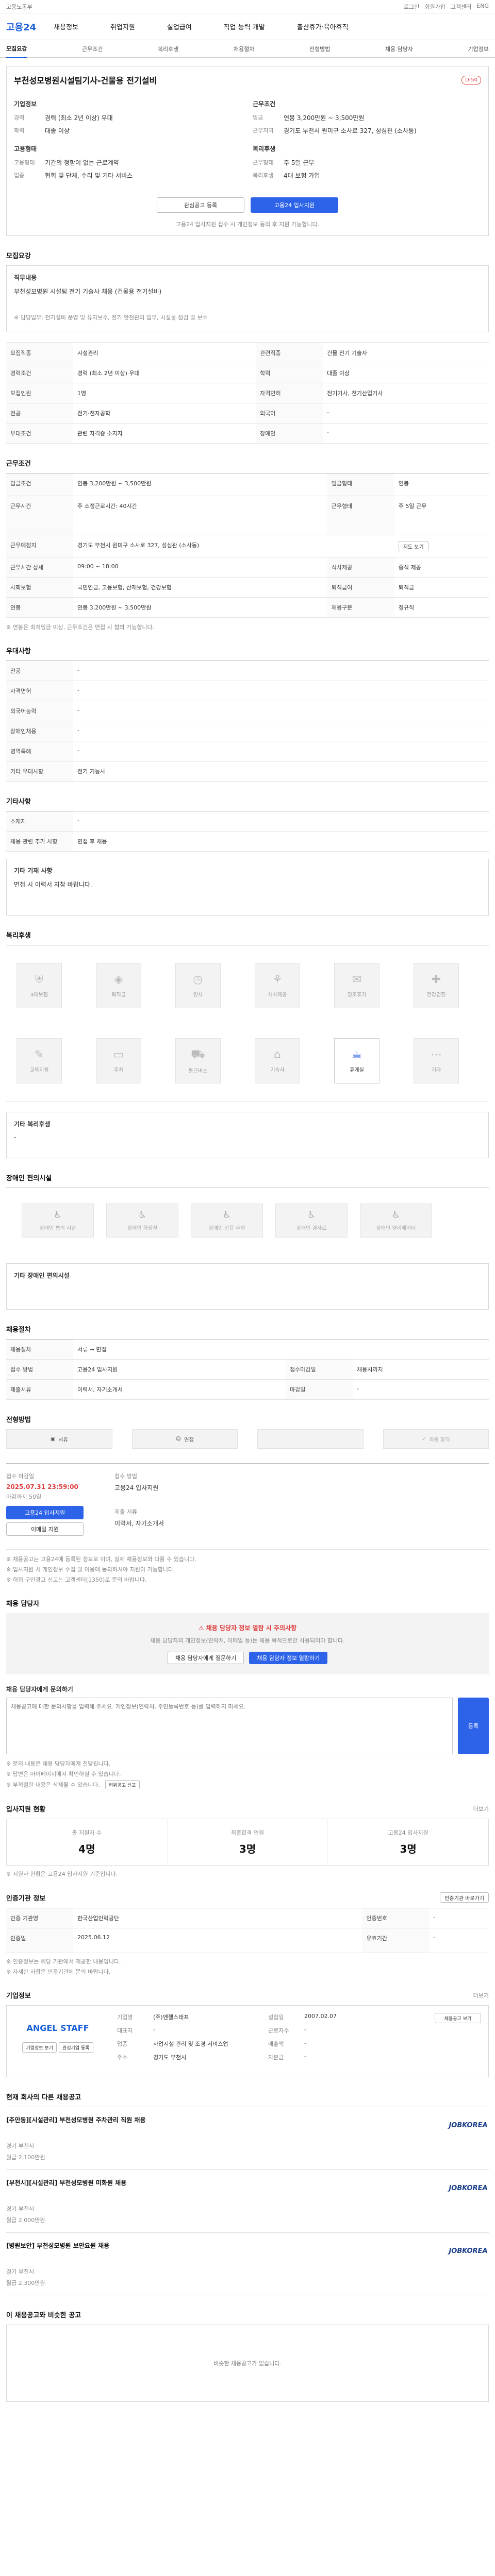 The height and width of the screenshot is (2576, 495). Describe the element at coordinates (16, 49) in the screenshot. I see `tab-recruit: 모집요강` at that location.